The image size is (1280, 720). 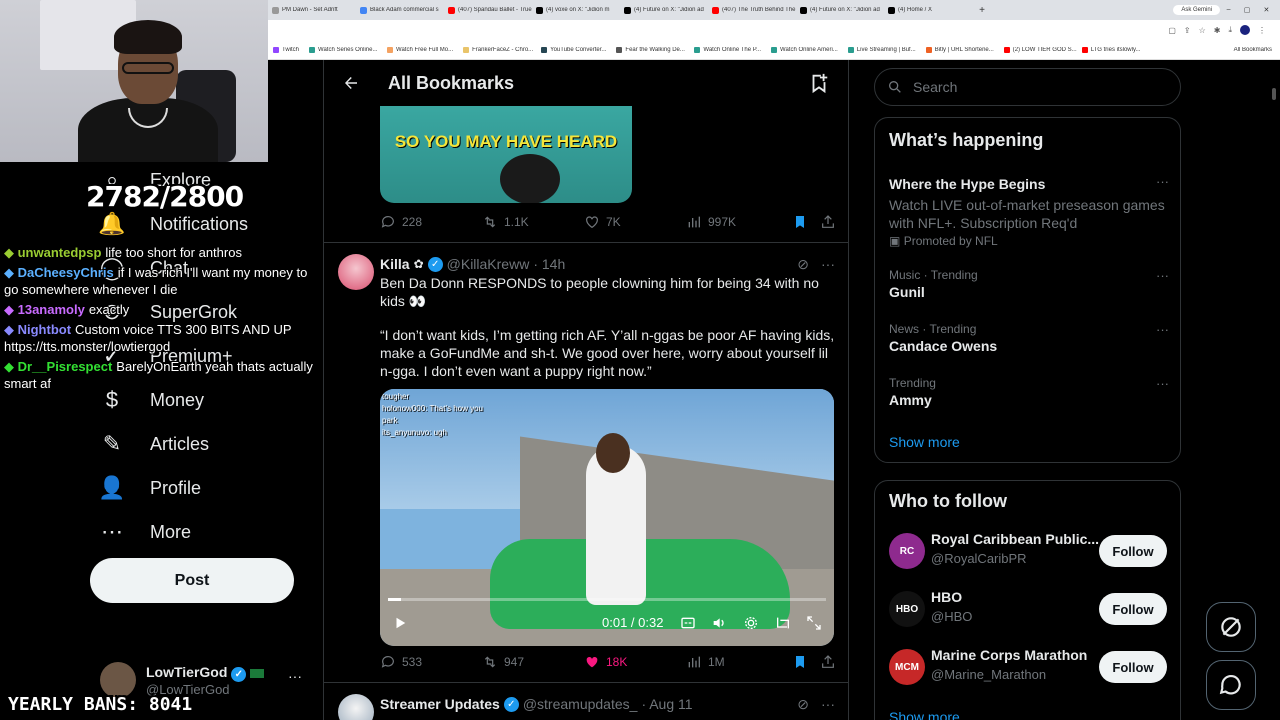 What do you see at coordinates (935, 87) in the screenshot?
I see `search-input: Search` at bounding box center [935, 87].